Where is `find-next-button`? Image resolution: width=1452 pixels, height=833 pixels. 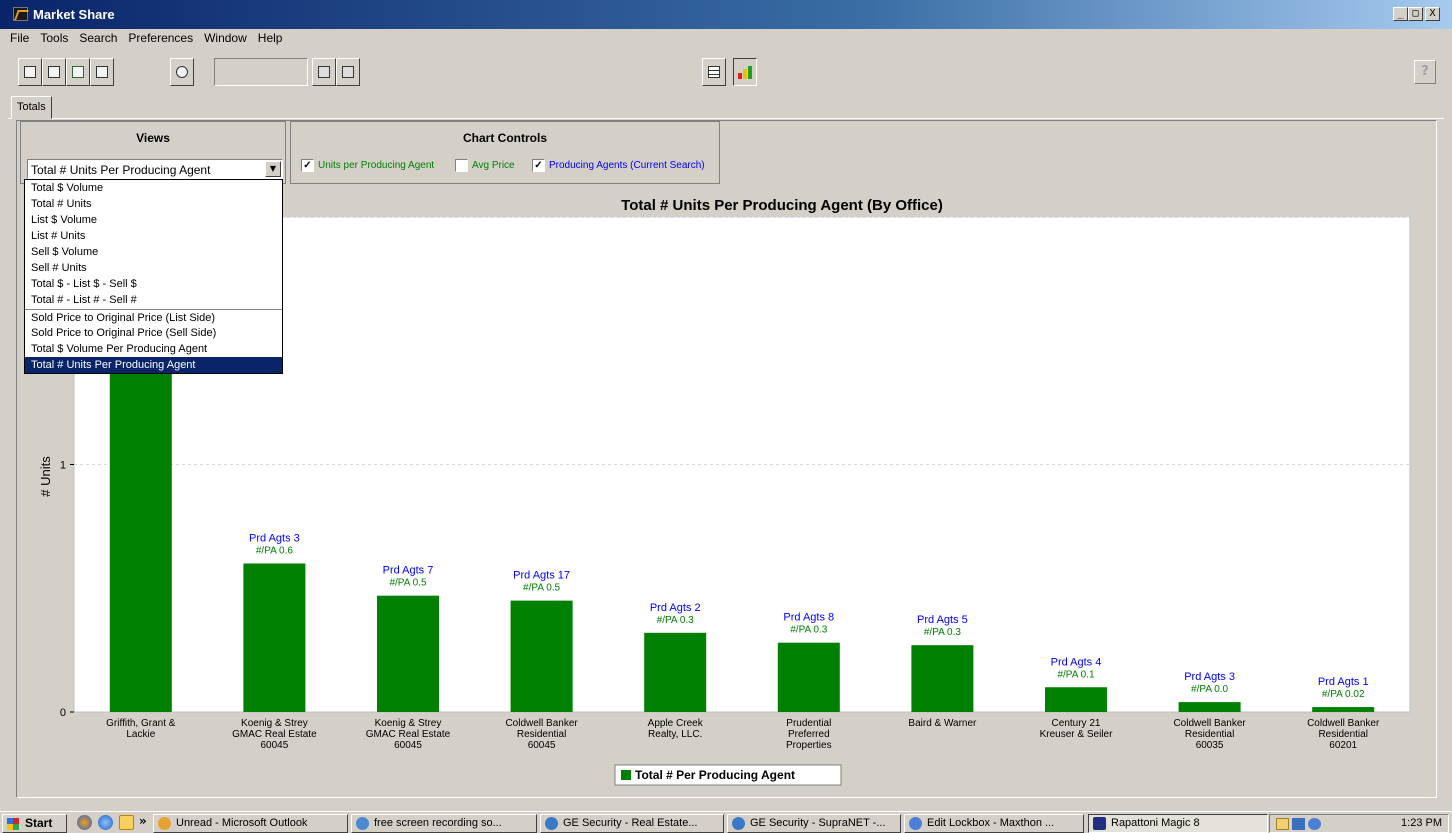
find-next-button is located at coordinates (348, 72).